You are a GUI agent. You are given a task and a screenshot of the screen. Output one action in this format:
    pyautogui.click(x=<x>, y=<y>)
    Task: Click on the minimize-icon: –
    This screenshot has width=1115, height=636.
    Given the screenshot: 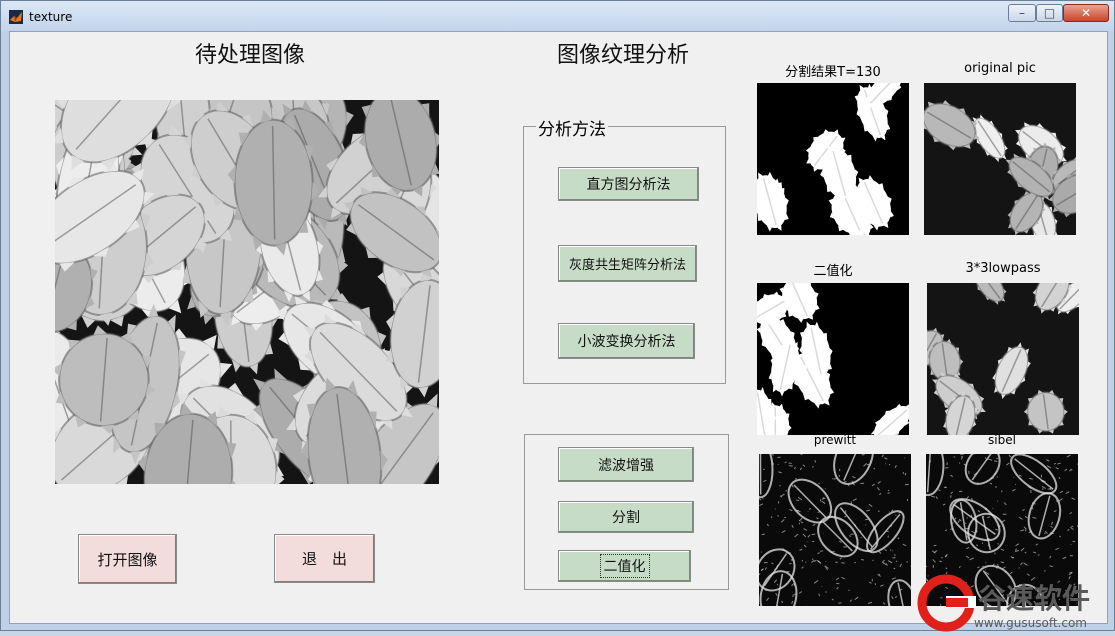 What is the action you would take?
    pyautogui.click(x=1022, y=13)
    